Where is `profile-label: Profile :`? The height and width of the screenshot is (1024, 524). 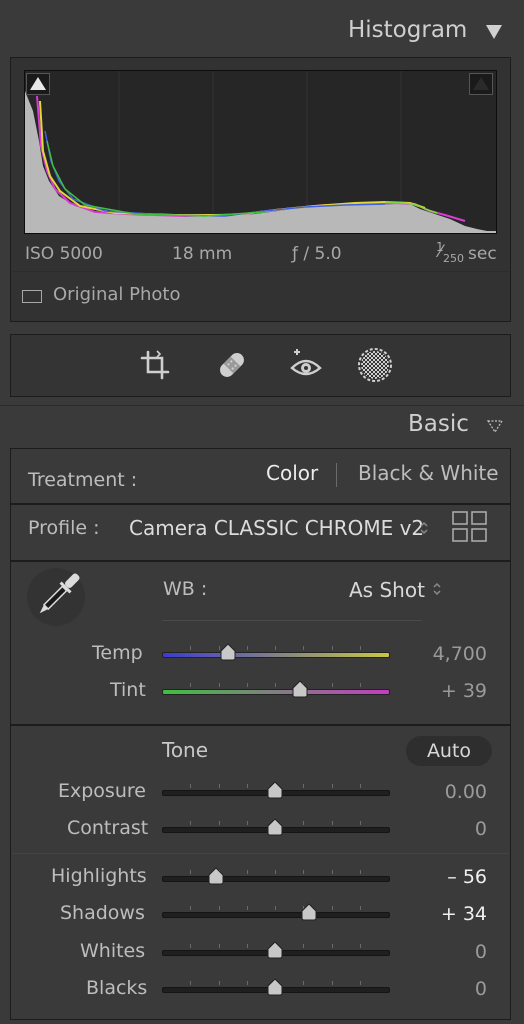
profile-label: Profile : is located at coordinates (64, 528).